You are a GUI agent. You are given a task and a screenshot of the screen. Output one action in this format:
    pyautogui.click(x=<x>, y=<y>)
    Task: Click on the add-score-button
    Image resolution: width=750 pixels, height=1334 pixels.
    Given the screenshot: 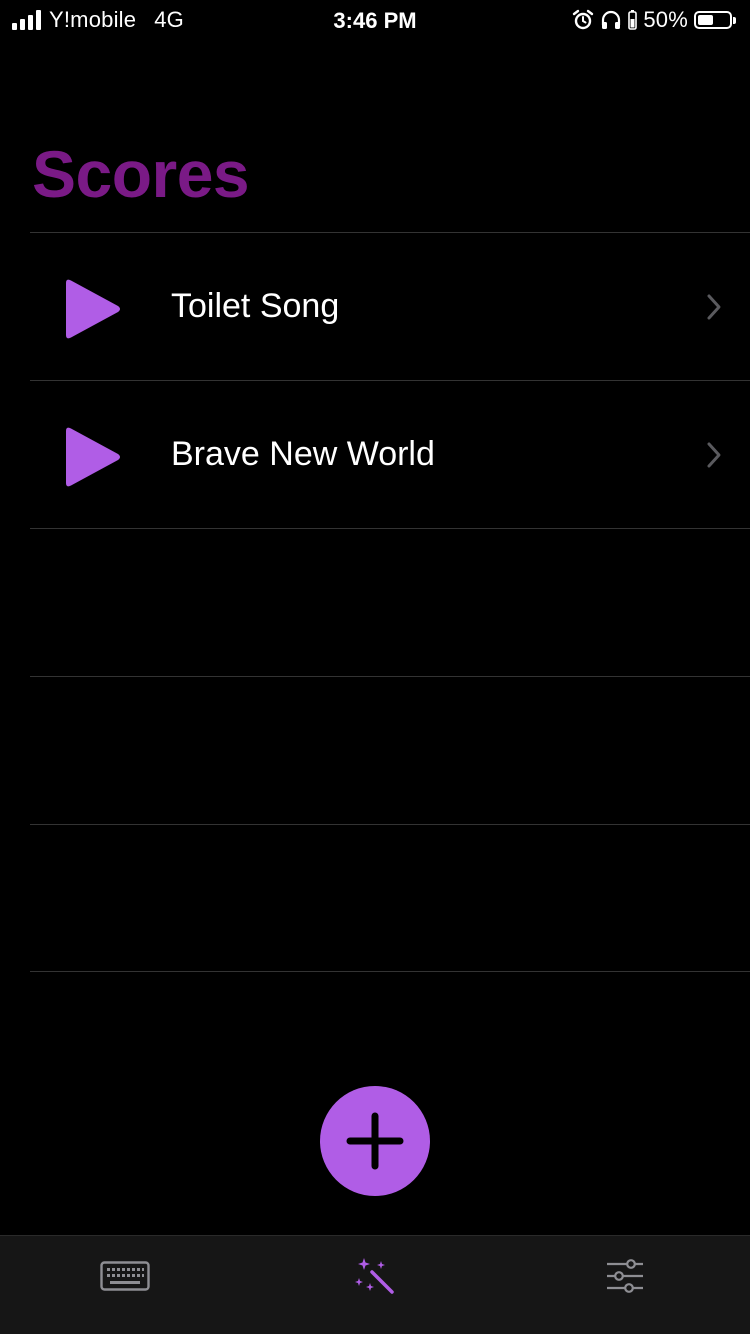 What is the action you would take?
    pyautogui.click(x=375, y=1141)
    